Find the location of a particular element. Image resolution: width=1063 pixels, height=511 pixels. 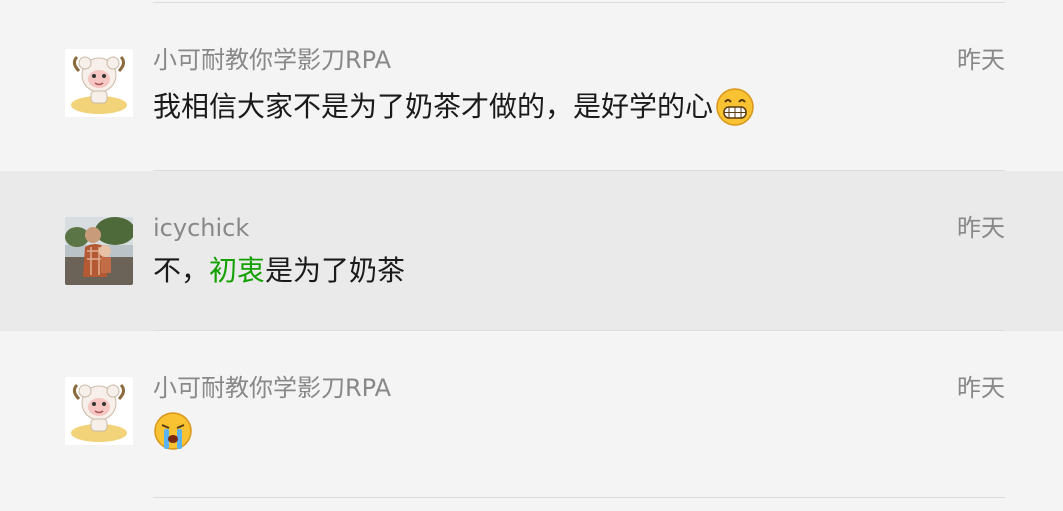

comment-text-part: 是为了奶茶 is located at coordinates (335, 270).